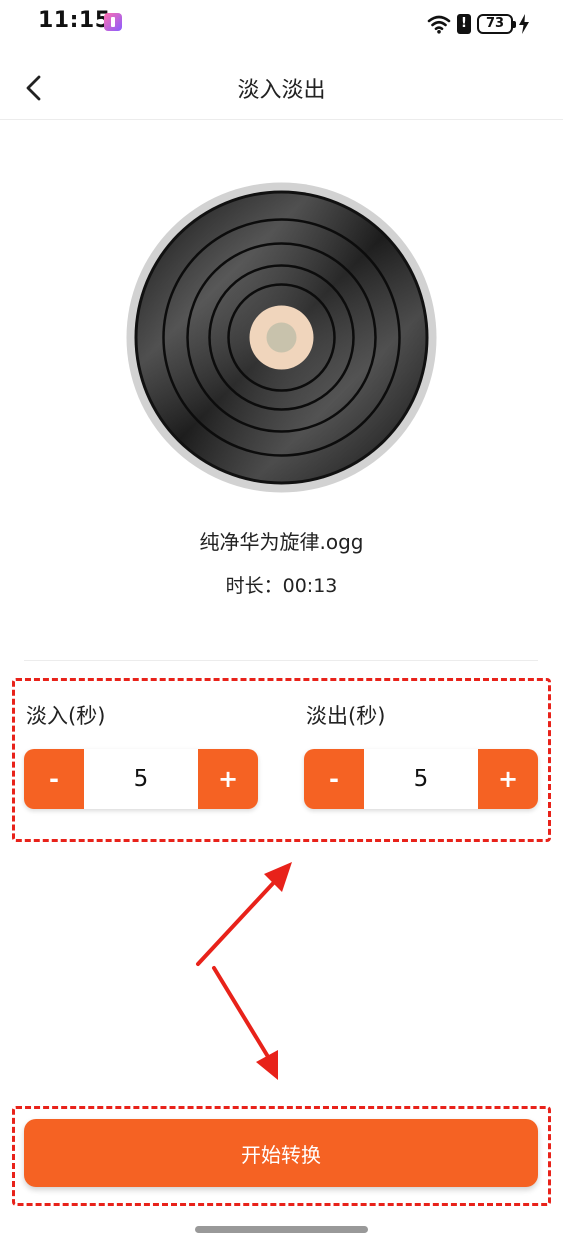 This screenshot has width=563, height=1238. I want to click on fade-out-increment-button: +, so click(508, 779).